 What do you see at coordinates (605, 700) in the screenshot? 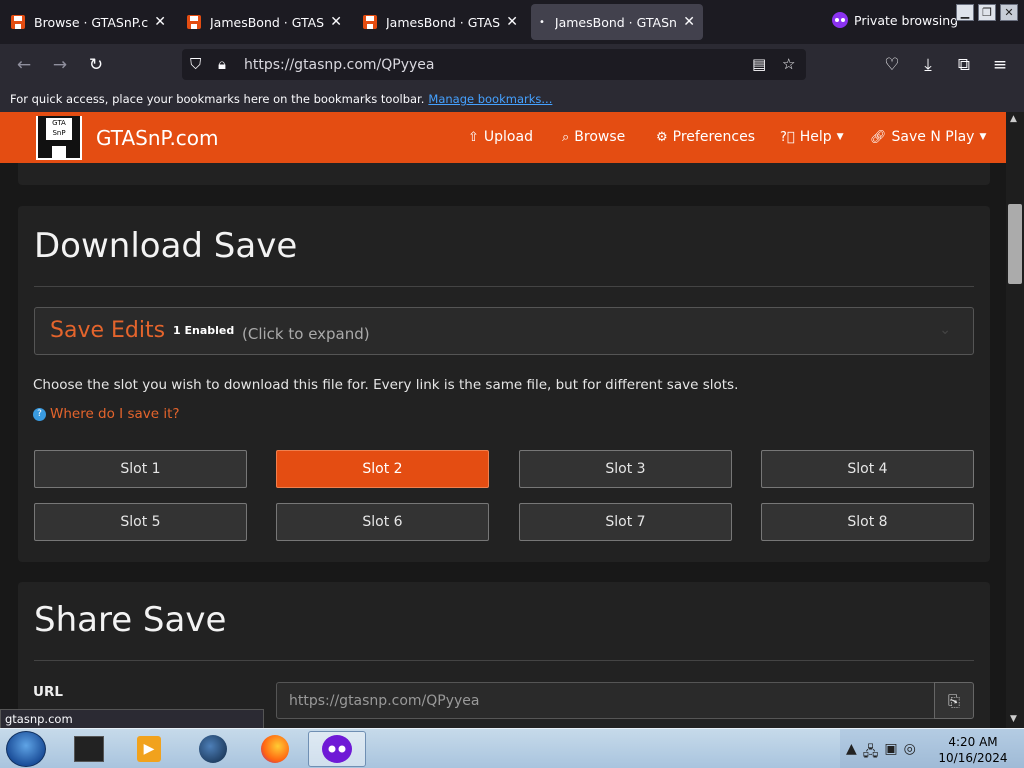
I see `share-url-field: https://gtasnp.com/QPyyea` at bounding box center [605, 700].